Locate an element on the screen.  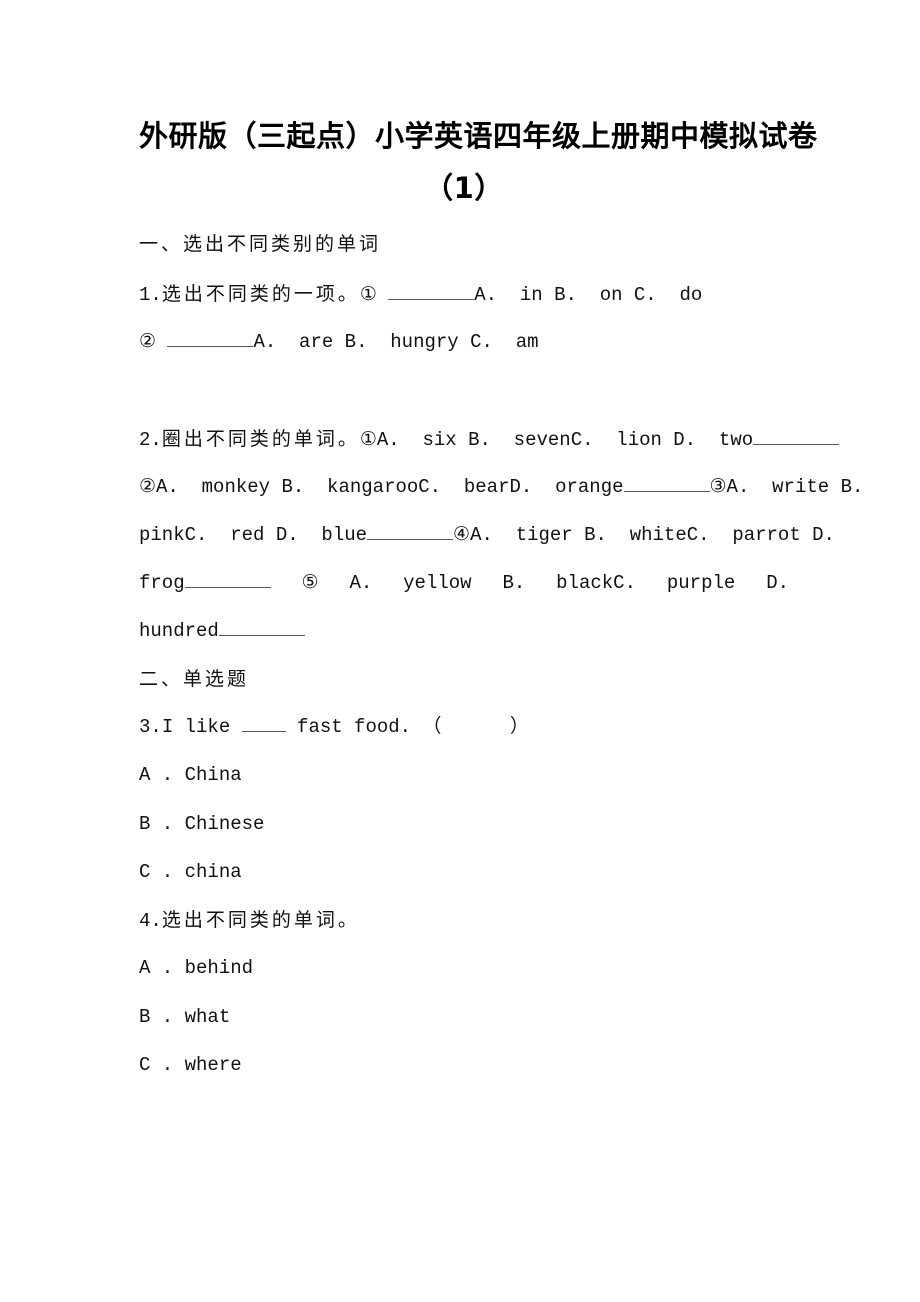
option-letter: B. is located at coordinates (514, 583).